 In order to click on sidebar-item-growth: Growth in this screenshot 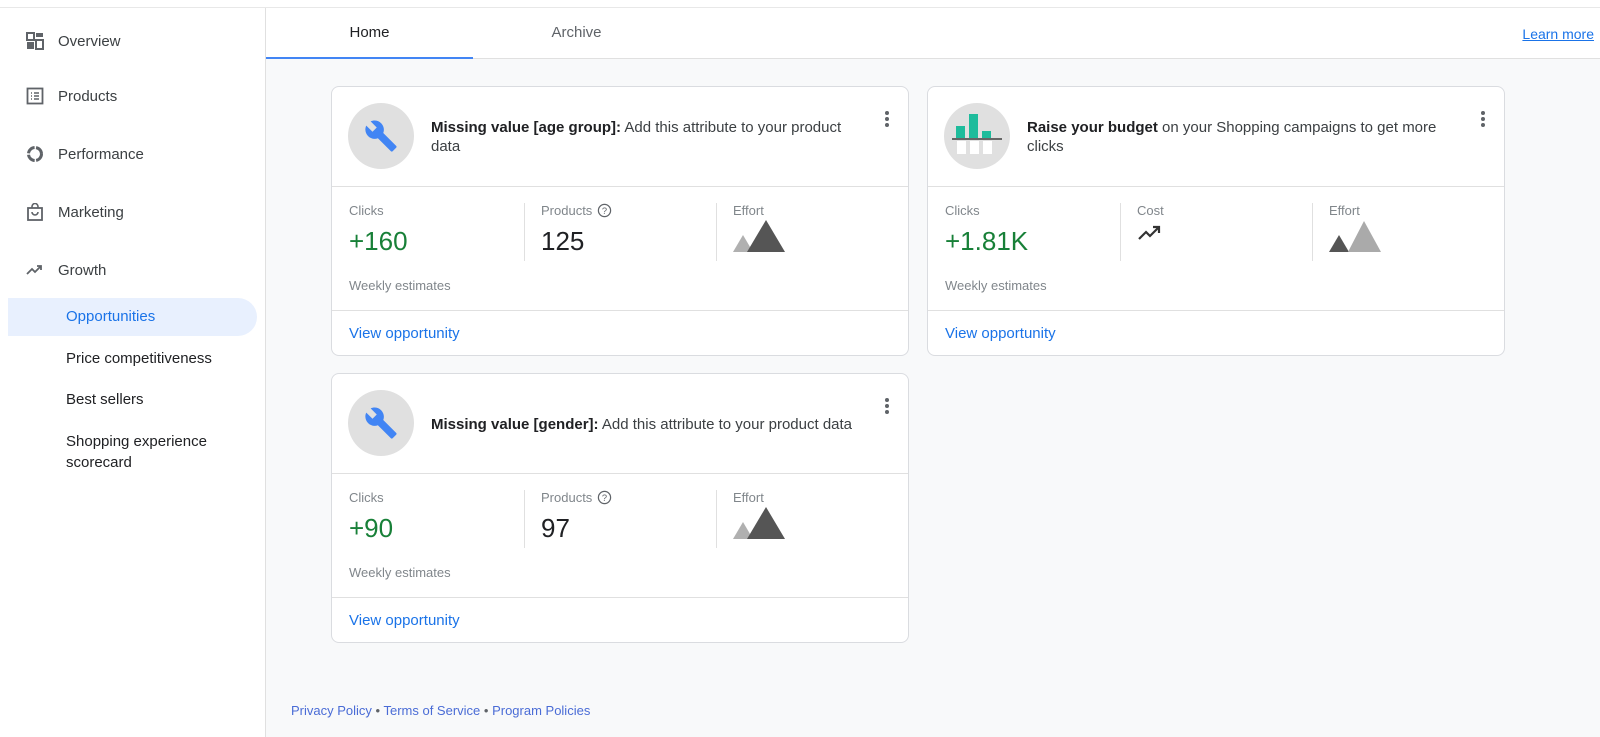, I will do `click(66, 270)`.